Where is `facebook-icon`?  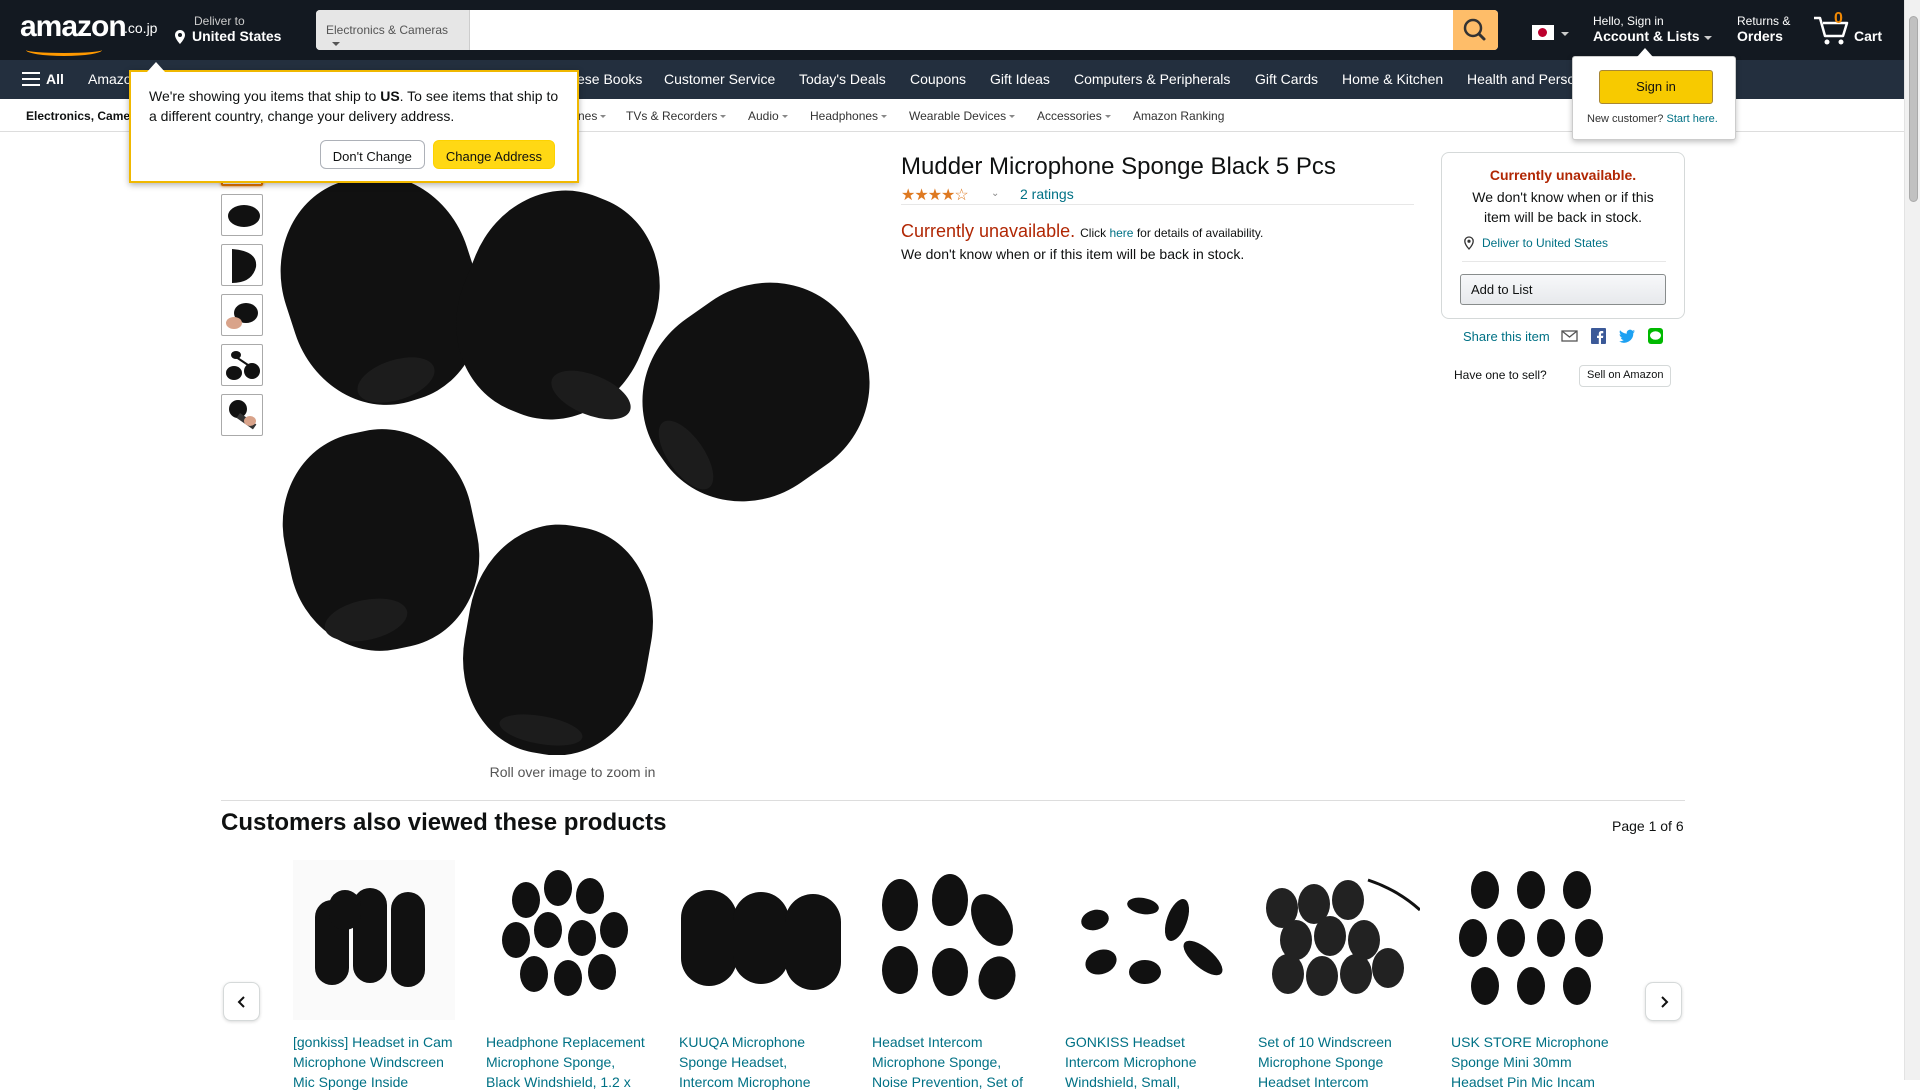
facebook-icon is located at coordinates (1598, 336).